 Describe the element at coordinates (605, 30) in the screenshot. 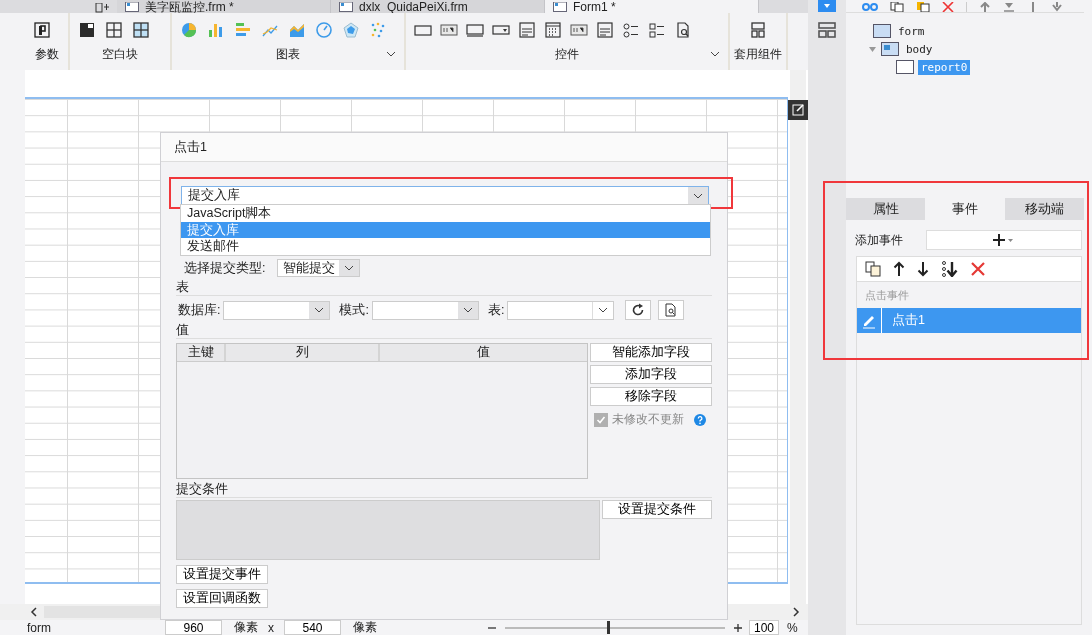

I see `list-box-icon` at that location.